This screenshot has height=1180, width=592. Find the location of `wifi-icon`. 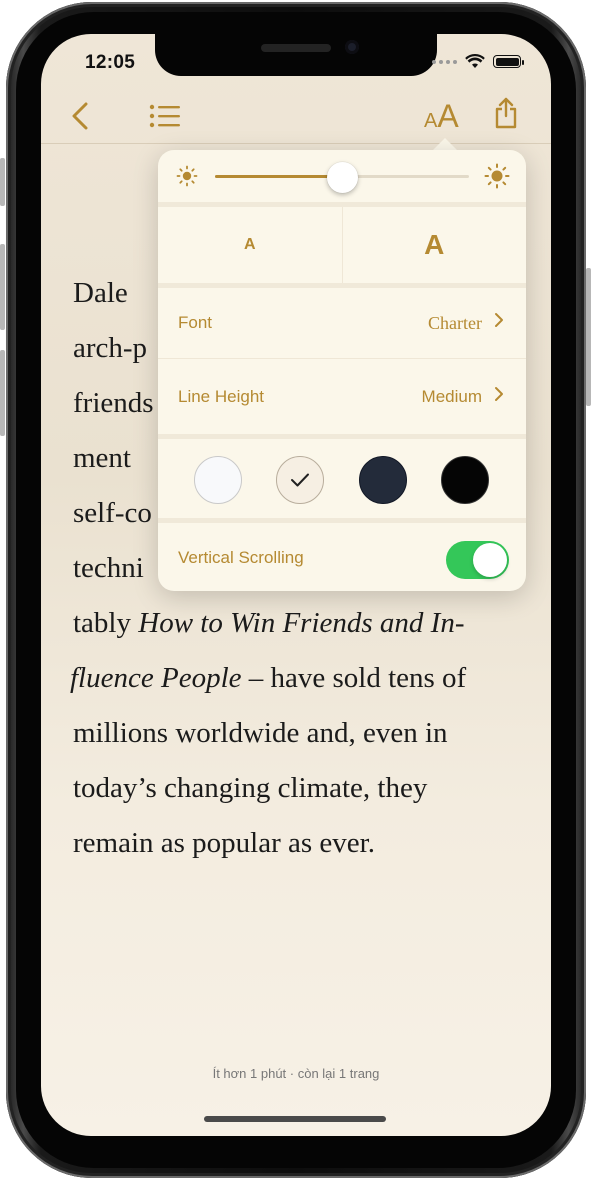

wifi-icon is located at coordinates (475, 61).